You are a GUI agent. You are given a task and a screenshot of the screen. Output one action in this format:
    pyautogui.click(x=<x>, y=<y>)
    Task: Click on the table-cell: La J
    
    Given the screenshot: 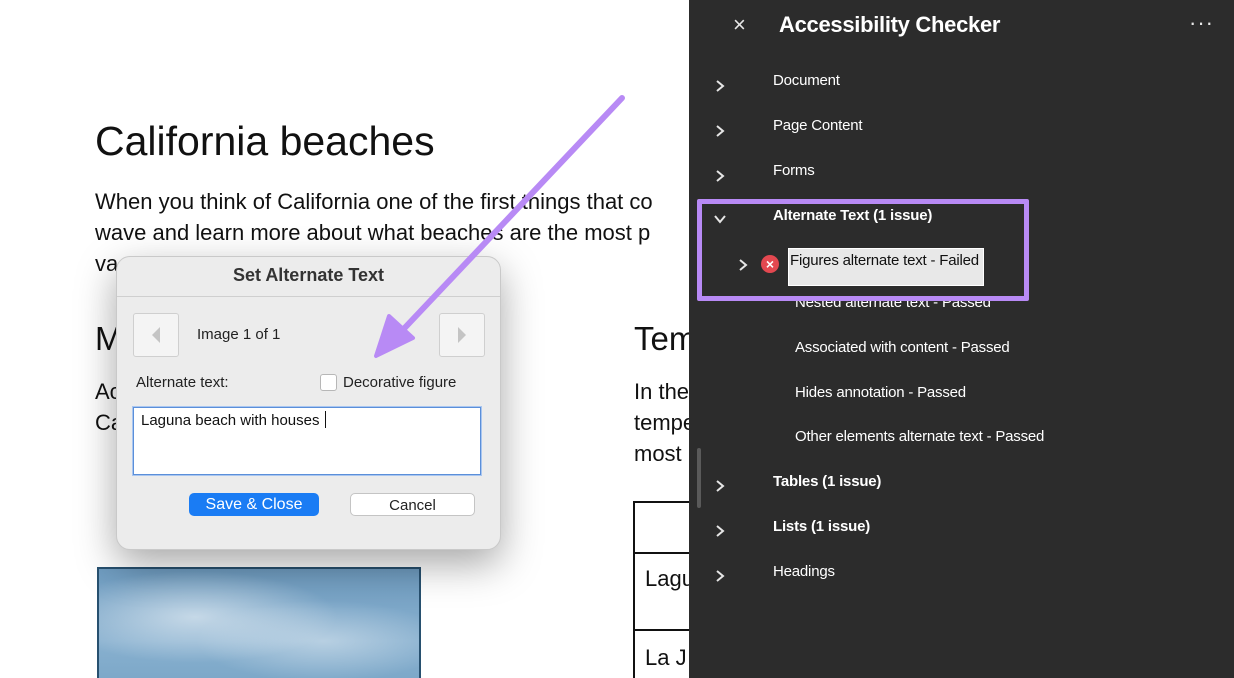 What is the action you would take?
    pyautogui.click(x=666, y=657)
    